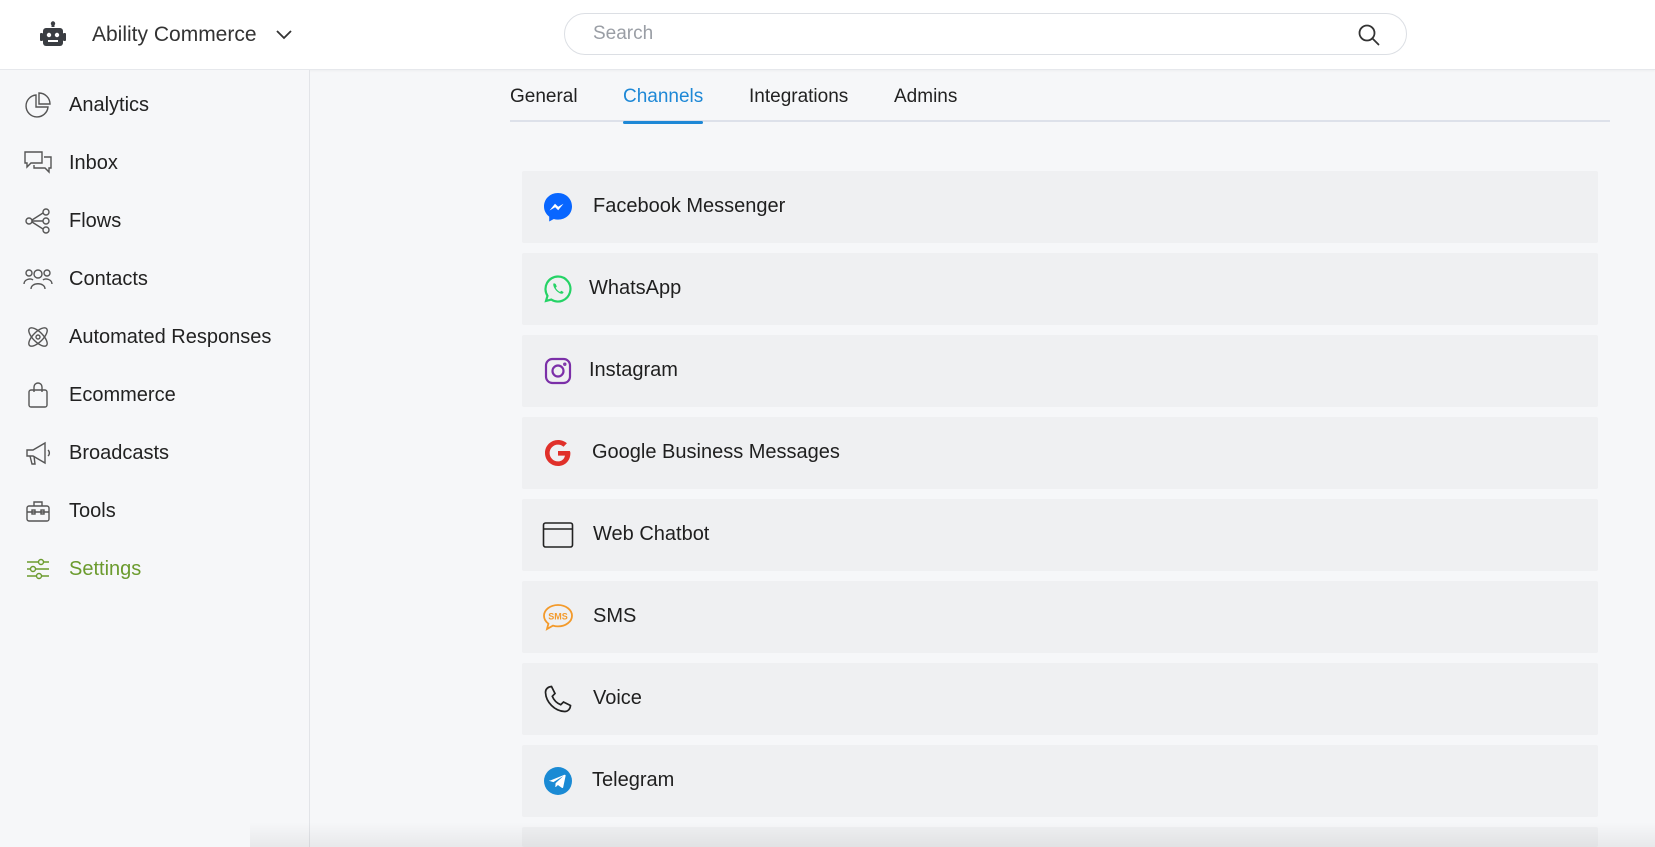 The height and width of the screenshot is (847, 1655). Describe the element at coordinates (1060, 371) in the screenshot. I see `channel-instagram: Instagram` at that location.